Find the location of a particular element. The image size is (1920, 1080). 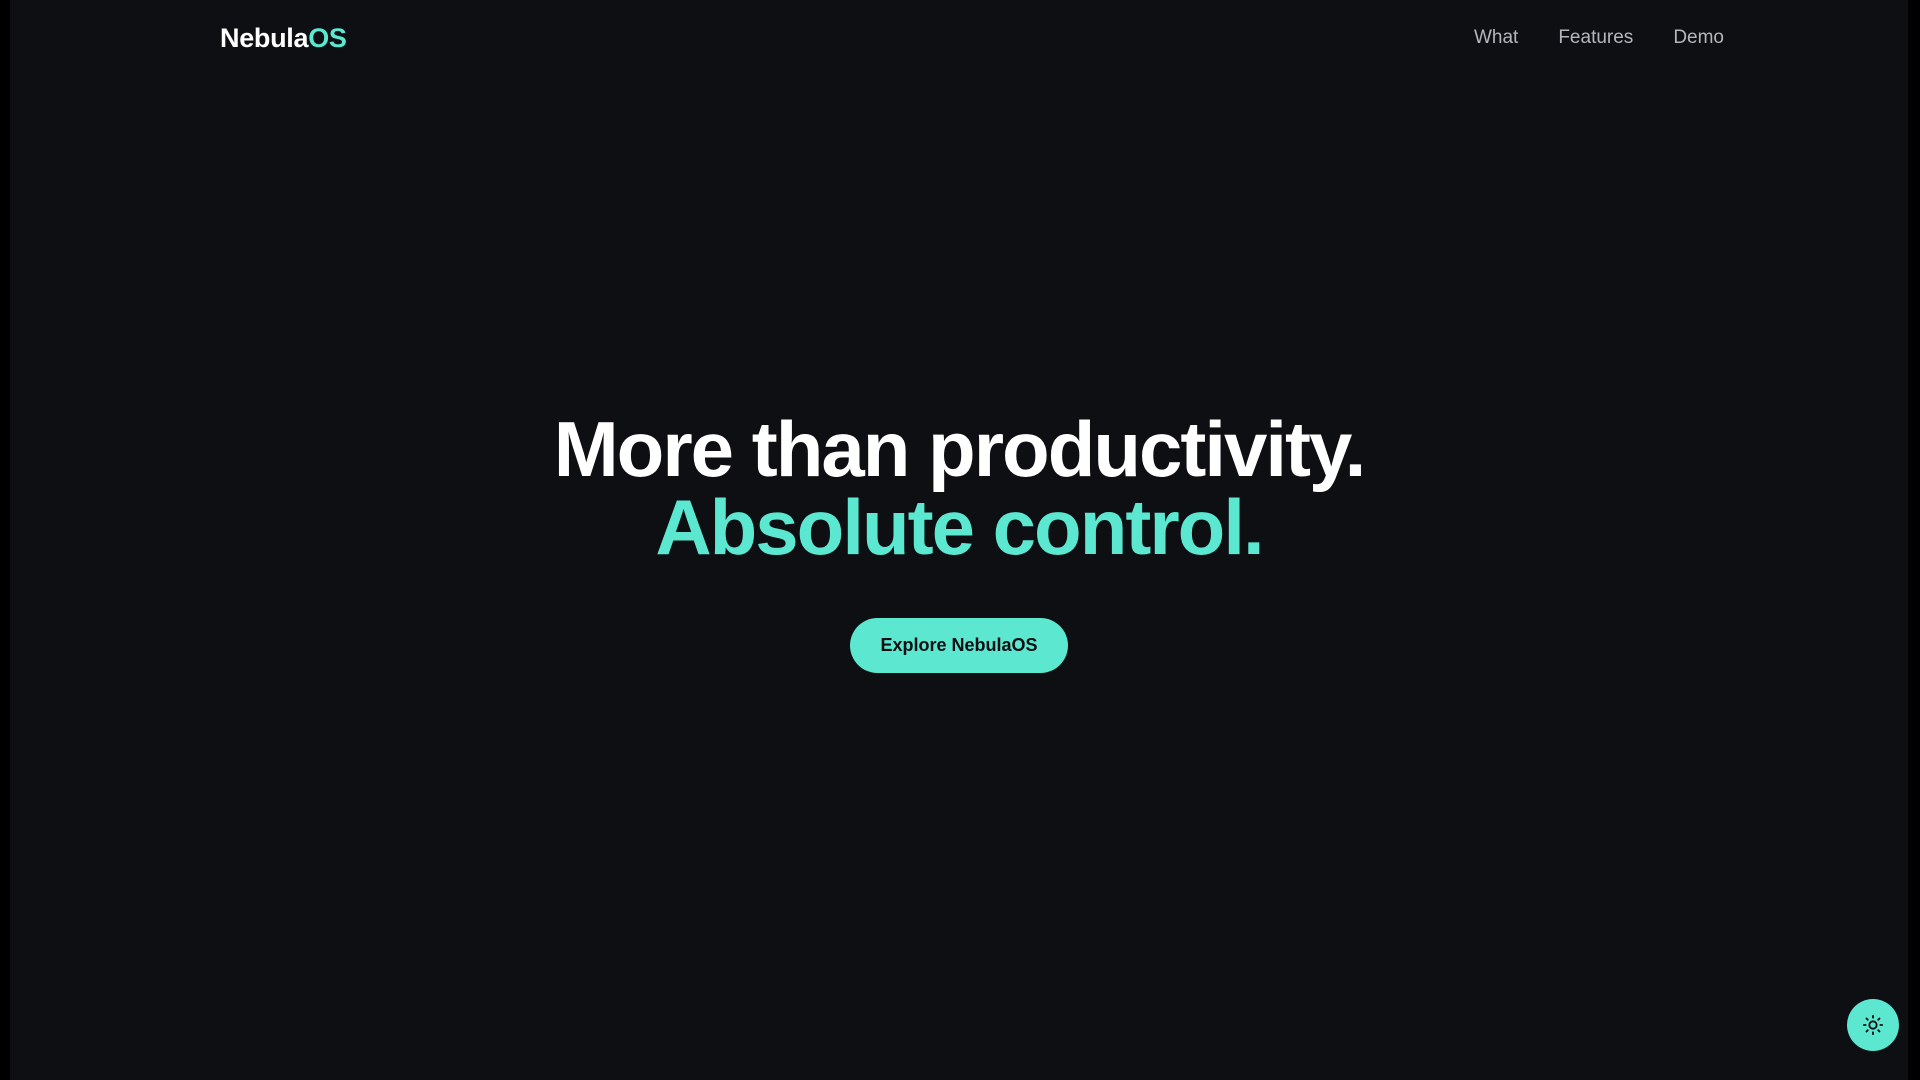

nav-link-features: Features is located at coordinates (1595, 38).